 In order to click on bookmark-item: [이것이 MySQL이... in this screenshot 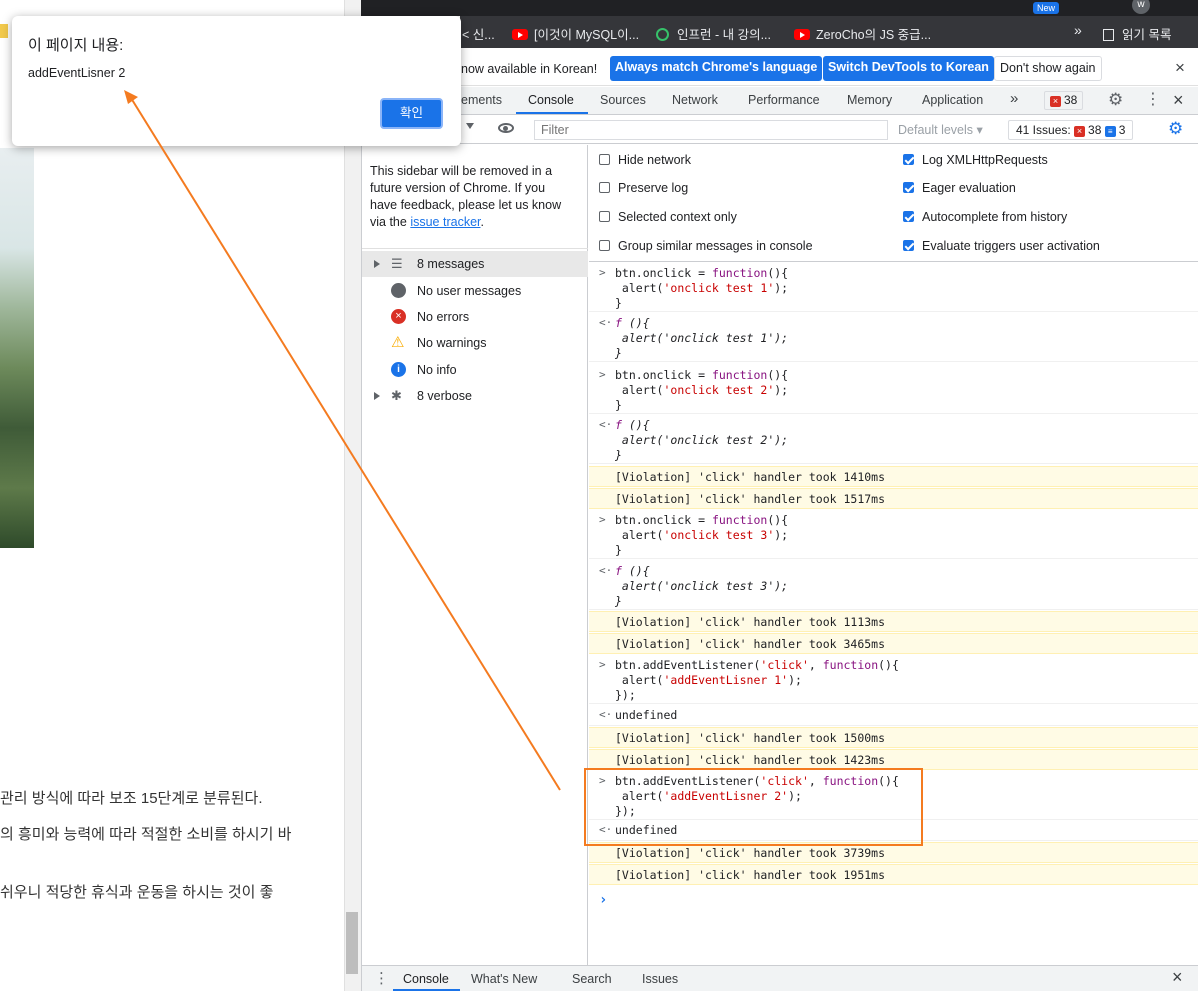, I will do `click(575, 33)`.